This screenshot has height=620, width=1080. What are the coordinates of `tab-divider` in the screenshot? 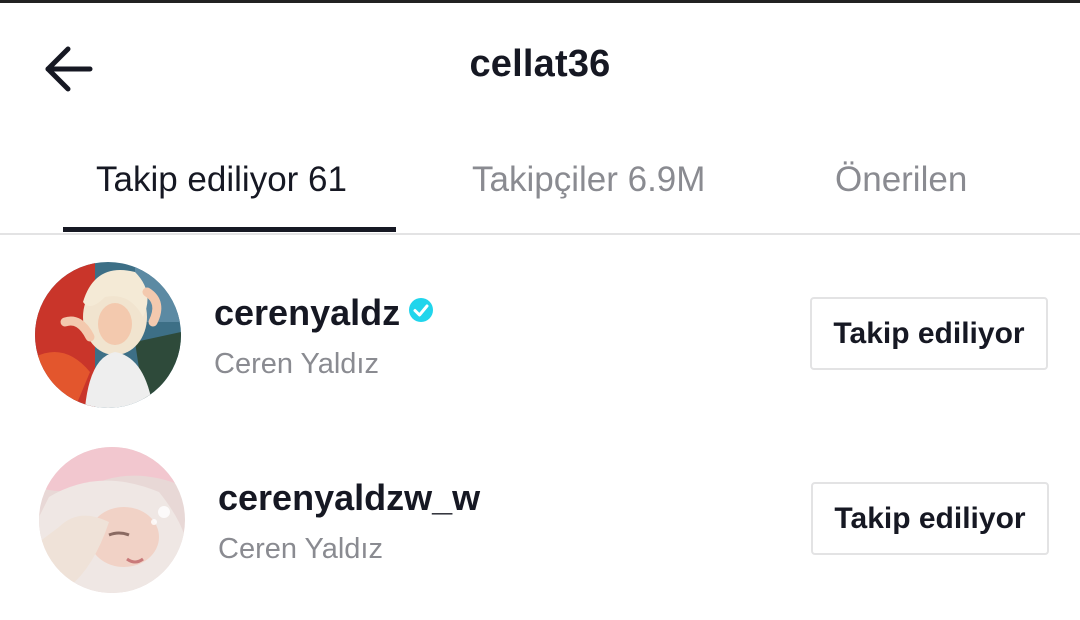 It's located at (540, 234).